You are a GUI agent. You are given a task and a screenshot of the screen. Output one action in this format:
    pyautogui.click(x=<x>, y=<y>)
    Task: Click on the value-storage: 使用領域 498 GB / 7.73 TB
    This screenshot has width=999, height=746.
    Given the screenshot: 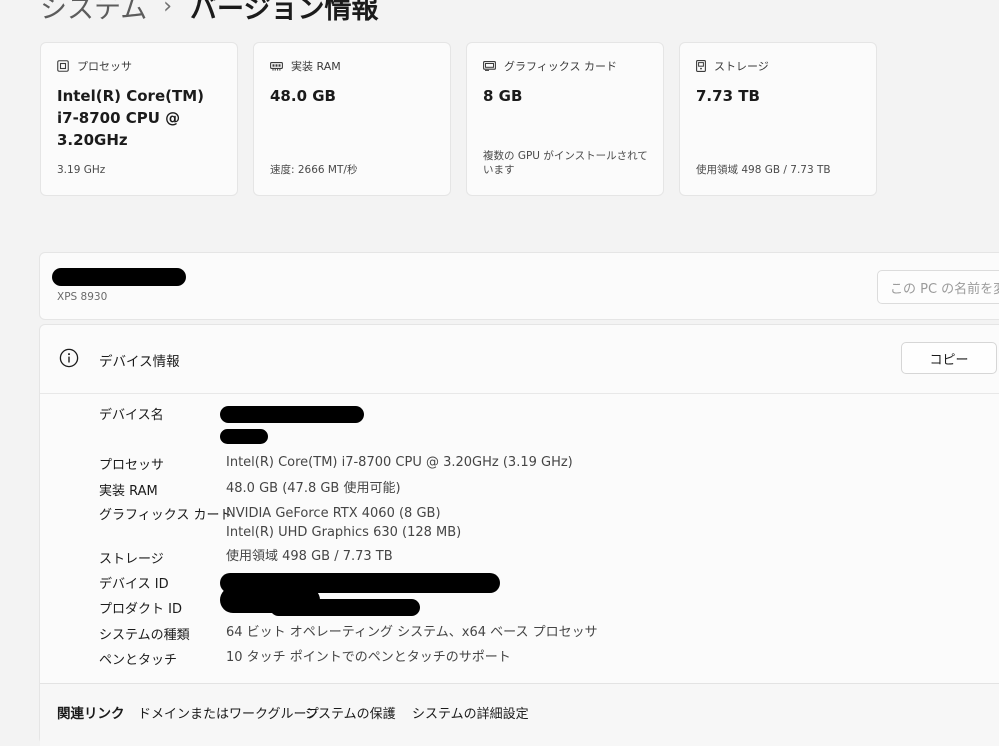 What is the action you would take?
    pyautogui.click(x=309, y=556)
    